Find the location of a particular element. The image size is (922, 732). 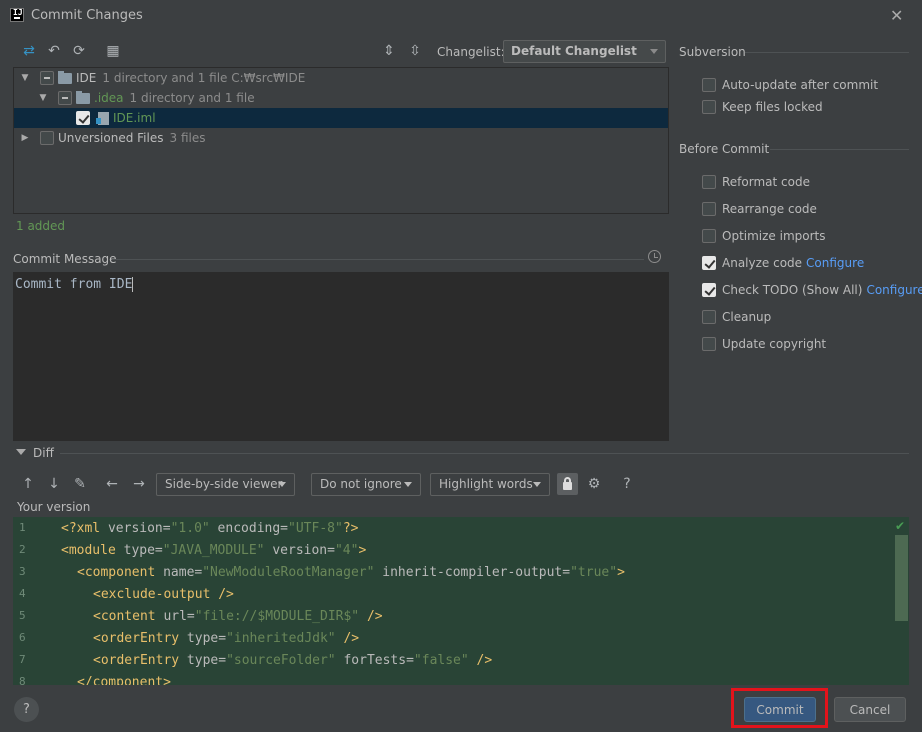

line-number: 6 is located at coordinates (22, 637).